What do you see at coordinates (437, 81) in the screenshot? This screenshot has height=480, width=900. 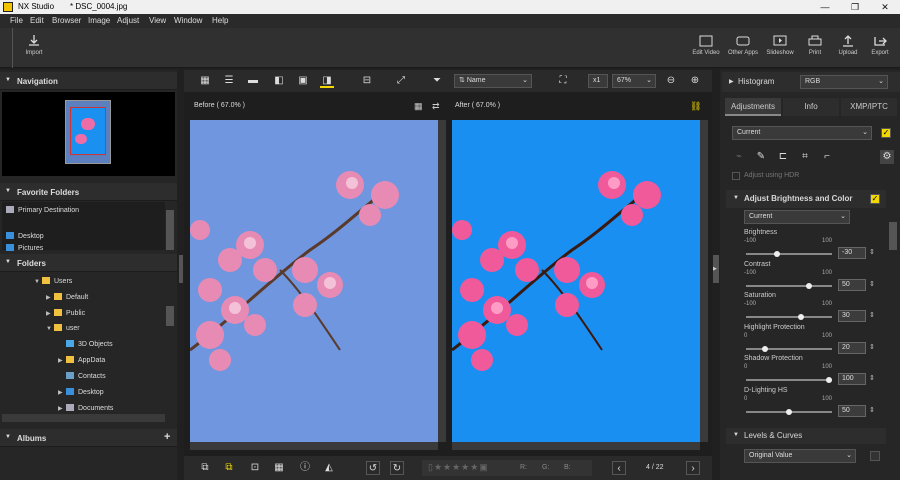 I see `filter-icon: ⏷` at bounding box center [437, 81].